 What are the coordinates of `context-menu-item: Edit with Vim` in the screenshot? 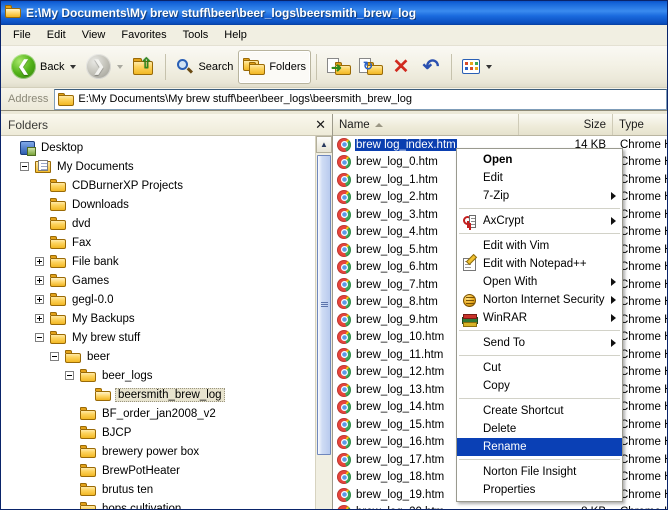 It's located at (539, 246).